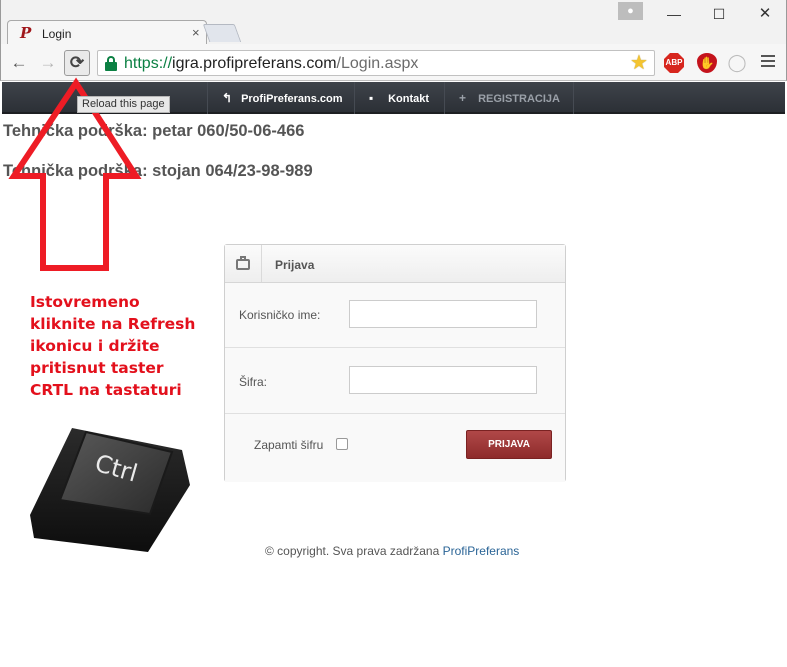 This screenshot has height=667, width=787. What do you see at coordinates (674, 63) in the screenshot?
I see `adblock-plus-icon: ABP` at bounding box center [674, 63].